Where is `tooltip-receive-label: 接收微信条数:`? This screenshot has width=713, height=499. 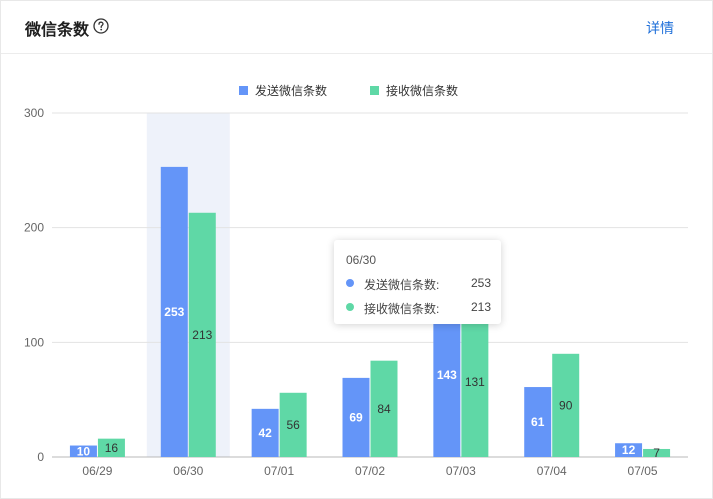 tooltip-receive-label: 接收微信条数: is located at coordinates (402, 309).